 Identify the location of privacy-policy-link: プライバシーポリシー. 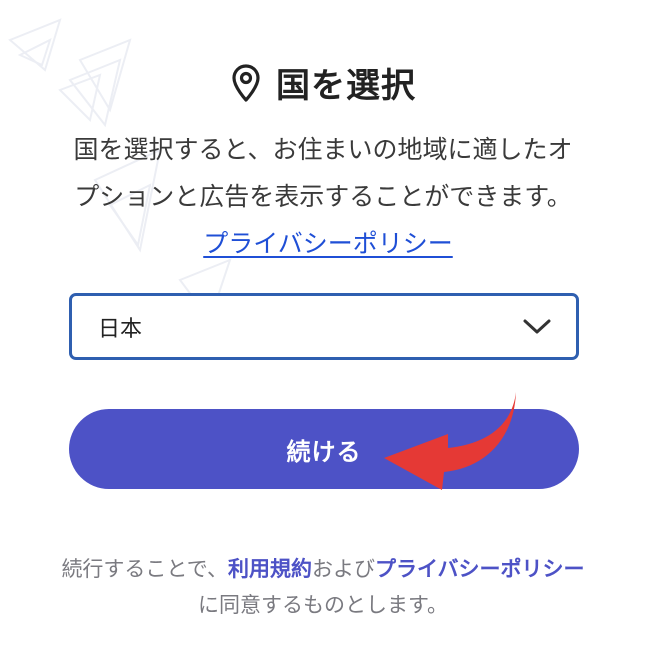
(328, 243).